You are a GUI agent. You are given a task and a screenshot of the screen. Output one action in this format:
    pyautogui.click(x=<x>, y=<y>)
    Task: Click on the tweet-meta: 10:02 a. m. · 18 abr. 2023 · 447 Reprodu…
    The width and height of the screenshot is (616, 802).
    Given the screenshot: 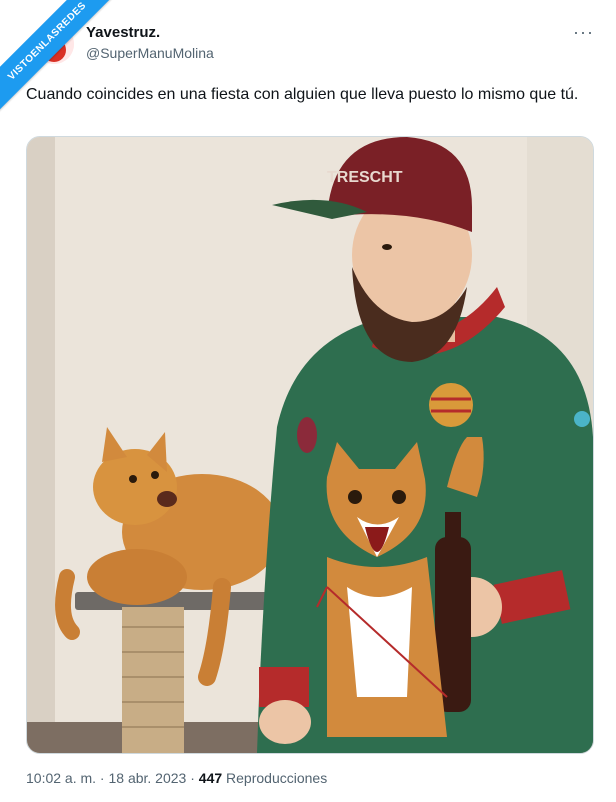 What is the action you would take?
    pyautogui.click(x=176, y=778)
    